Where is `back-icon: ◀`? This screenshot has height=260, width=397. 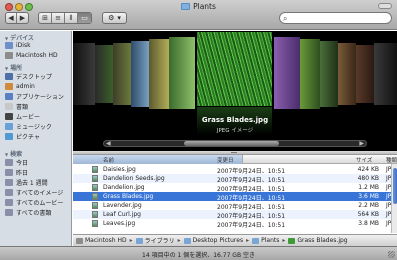 back-icon: ◀ is located at coordinates (11, 18).